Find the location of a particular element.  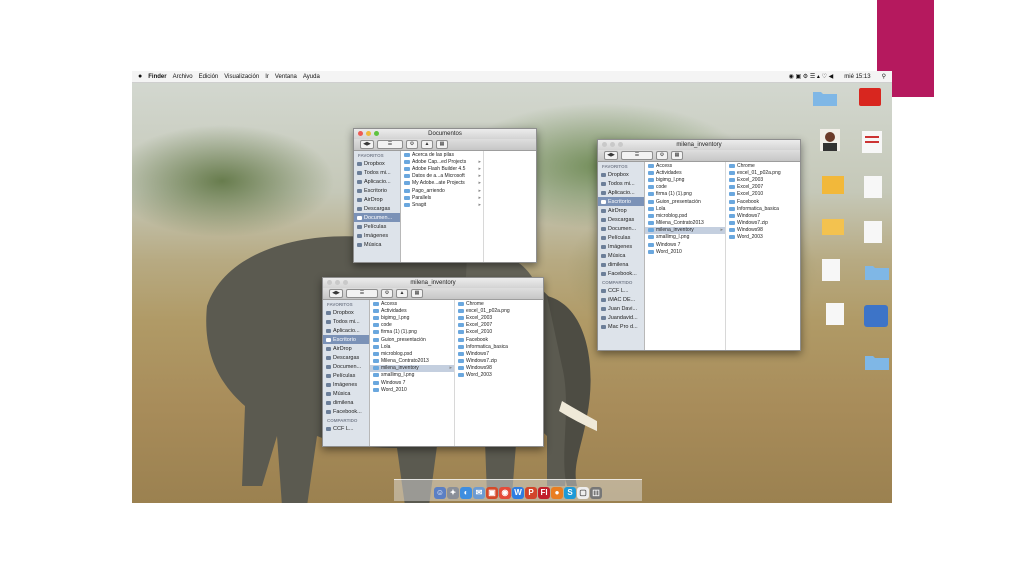

list-item: Adobe Flash Builder 4.5 ▸ is located at coordinates (442, 168).